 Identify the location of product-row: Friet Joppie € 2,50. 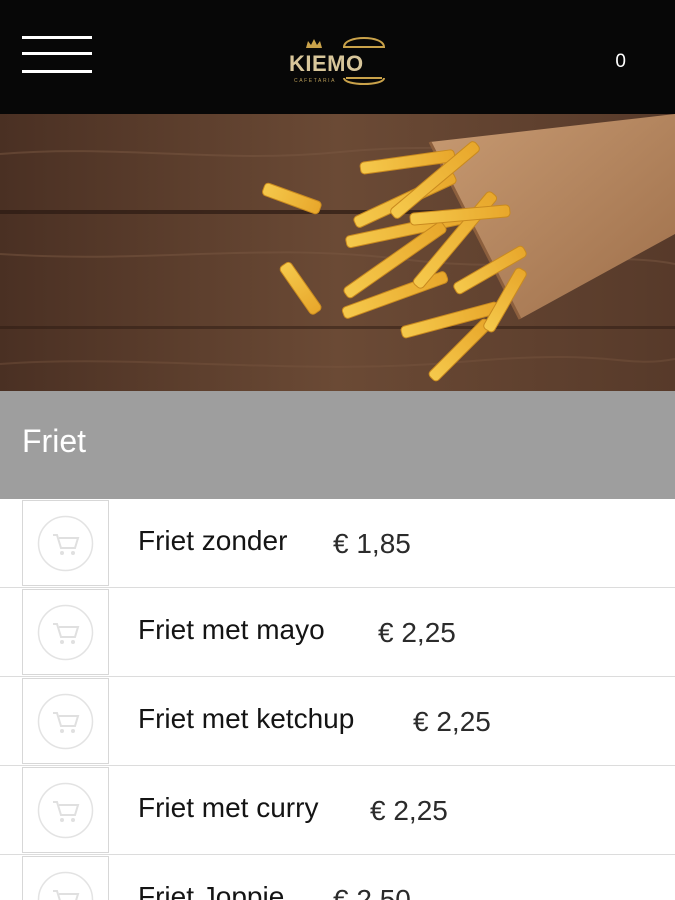
(337, 877).